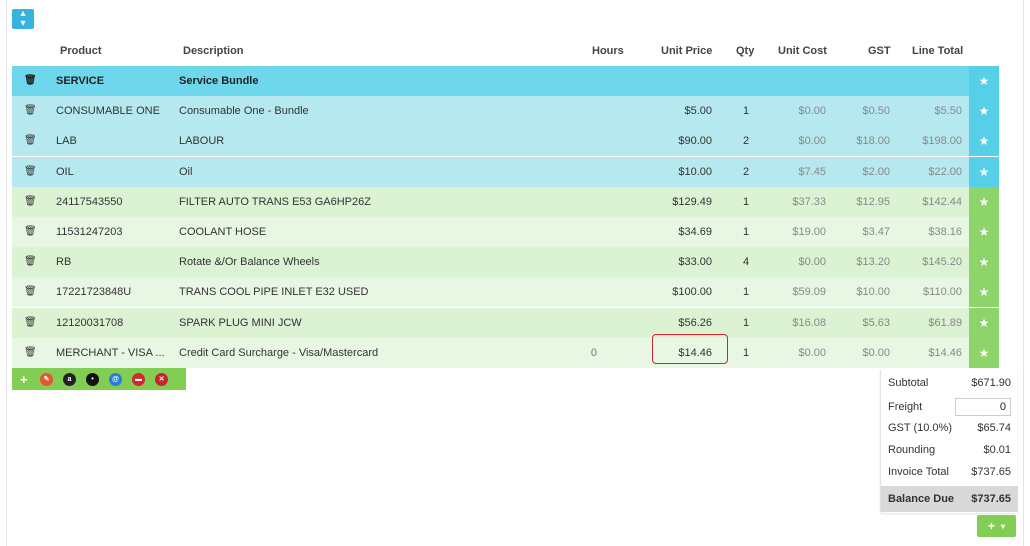  What do you see at coordinates (89, 232) in the screenshot?
I see `cell-product: 11531247203` at bounding box center [89, 232].